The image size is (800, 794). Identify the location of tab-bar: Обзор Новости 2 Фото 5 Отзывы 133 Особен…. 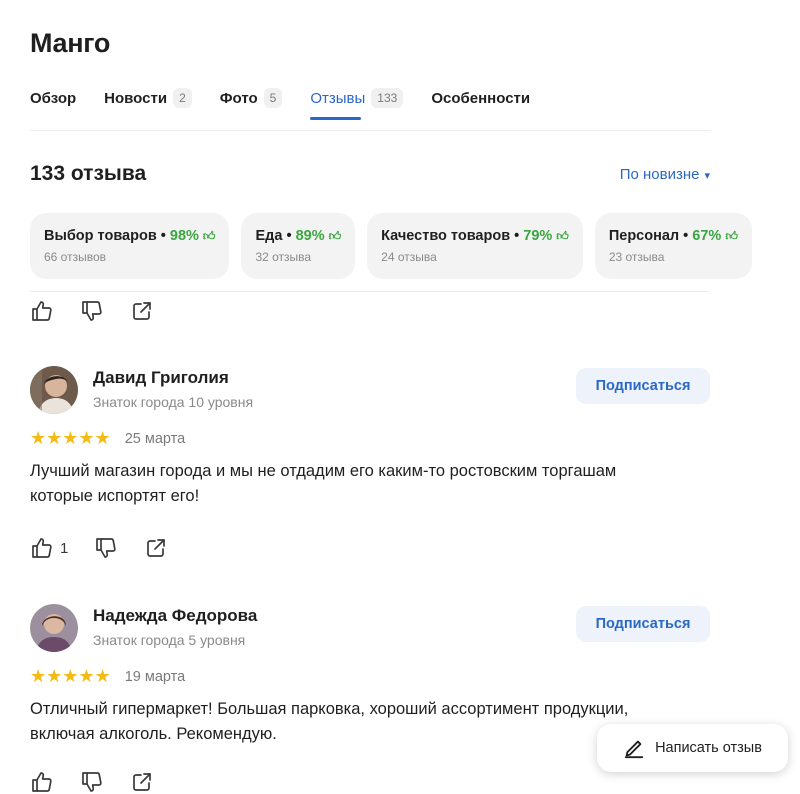
(294, 103).